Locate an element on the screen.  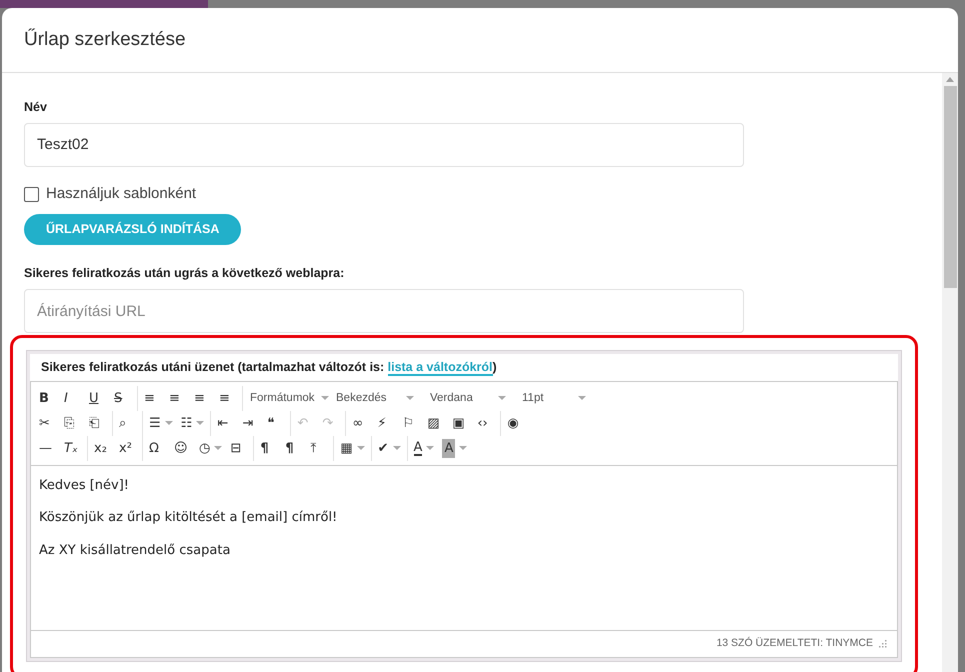
checkbox is located at coordinates (31, 194).